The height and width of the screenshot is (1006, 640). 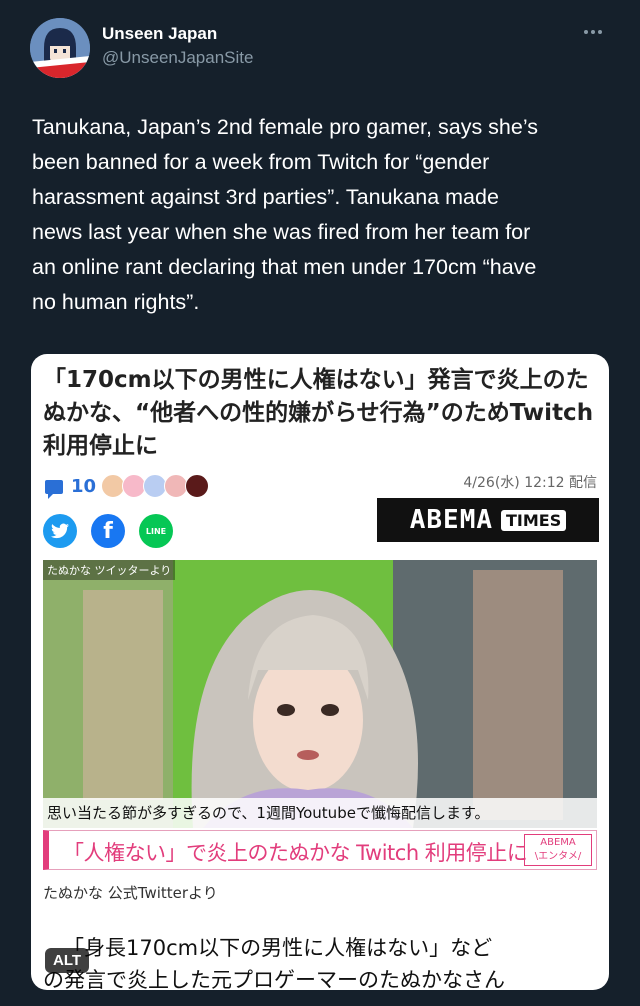 What do you see at coordinates (558, 850) in the screenshot?
I see `abema-entame-logo: ABEMA \エンタメ/` at bounding box center [558, 850].